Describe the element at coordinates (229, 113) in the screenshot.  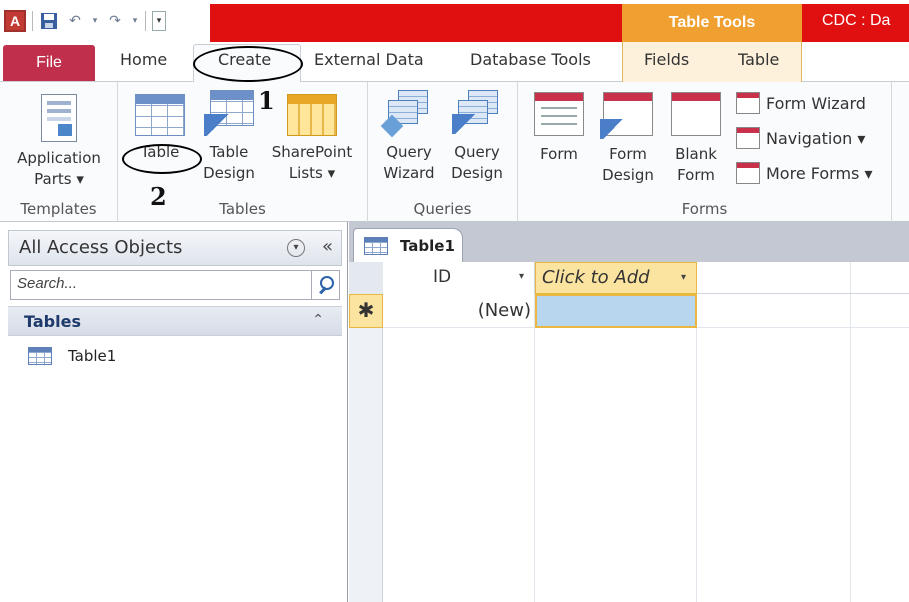
I see `table-design-icon` at that location.